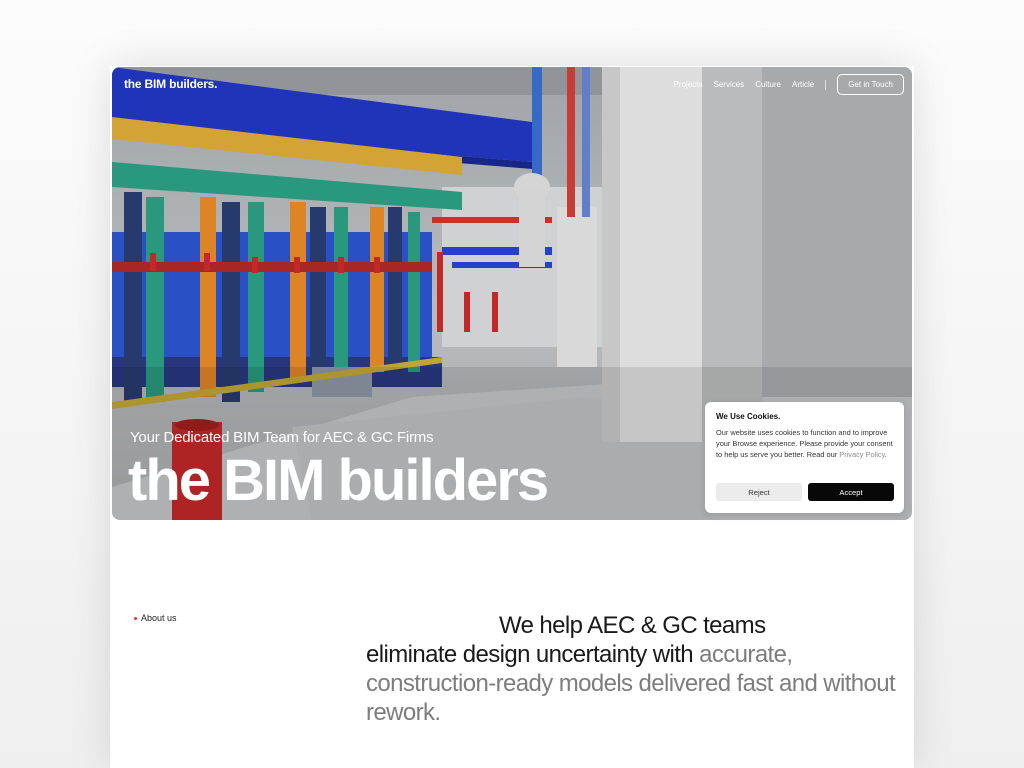 The height and width of the screenshot is (768, 1024). Describe the element at coordinates (170, 84) in the screenshot. I see `brand-logo: the BIM builders.` at that location.